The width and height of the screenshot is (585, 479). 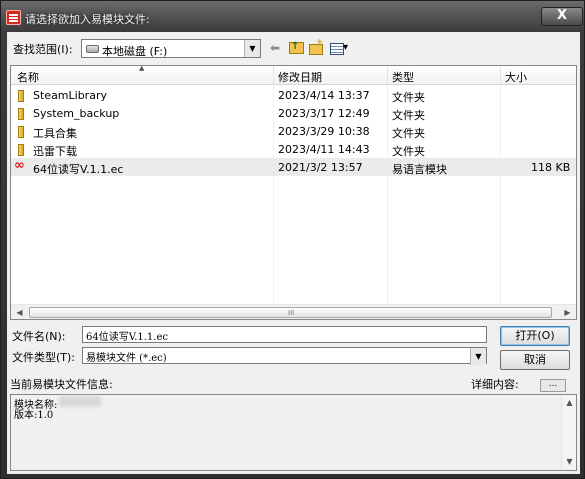 I want to click on scroll-up-icon: ▲, so click(x=569, y=402).